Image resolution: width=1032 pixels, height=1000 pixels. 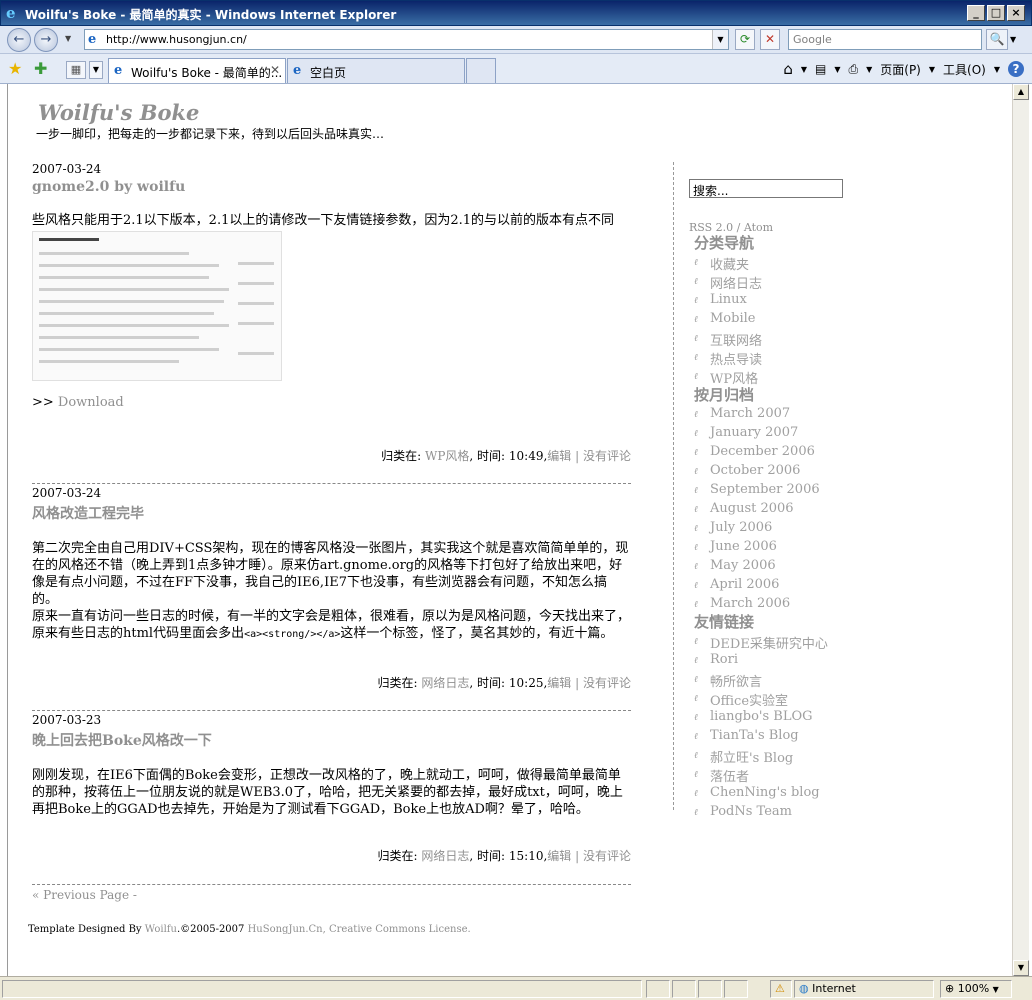 I want to click on post-title: 风格改造工程完毕, so click(x=331, y=513).